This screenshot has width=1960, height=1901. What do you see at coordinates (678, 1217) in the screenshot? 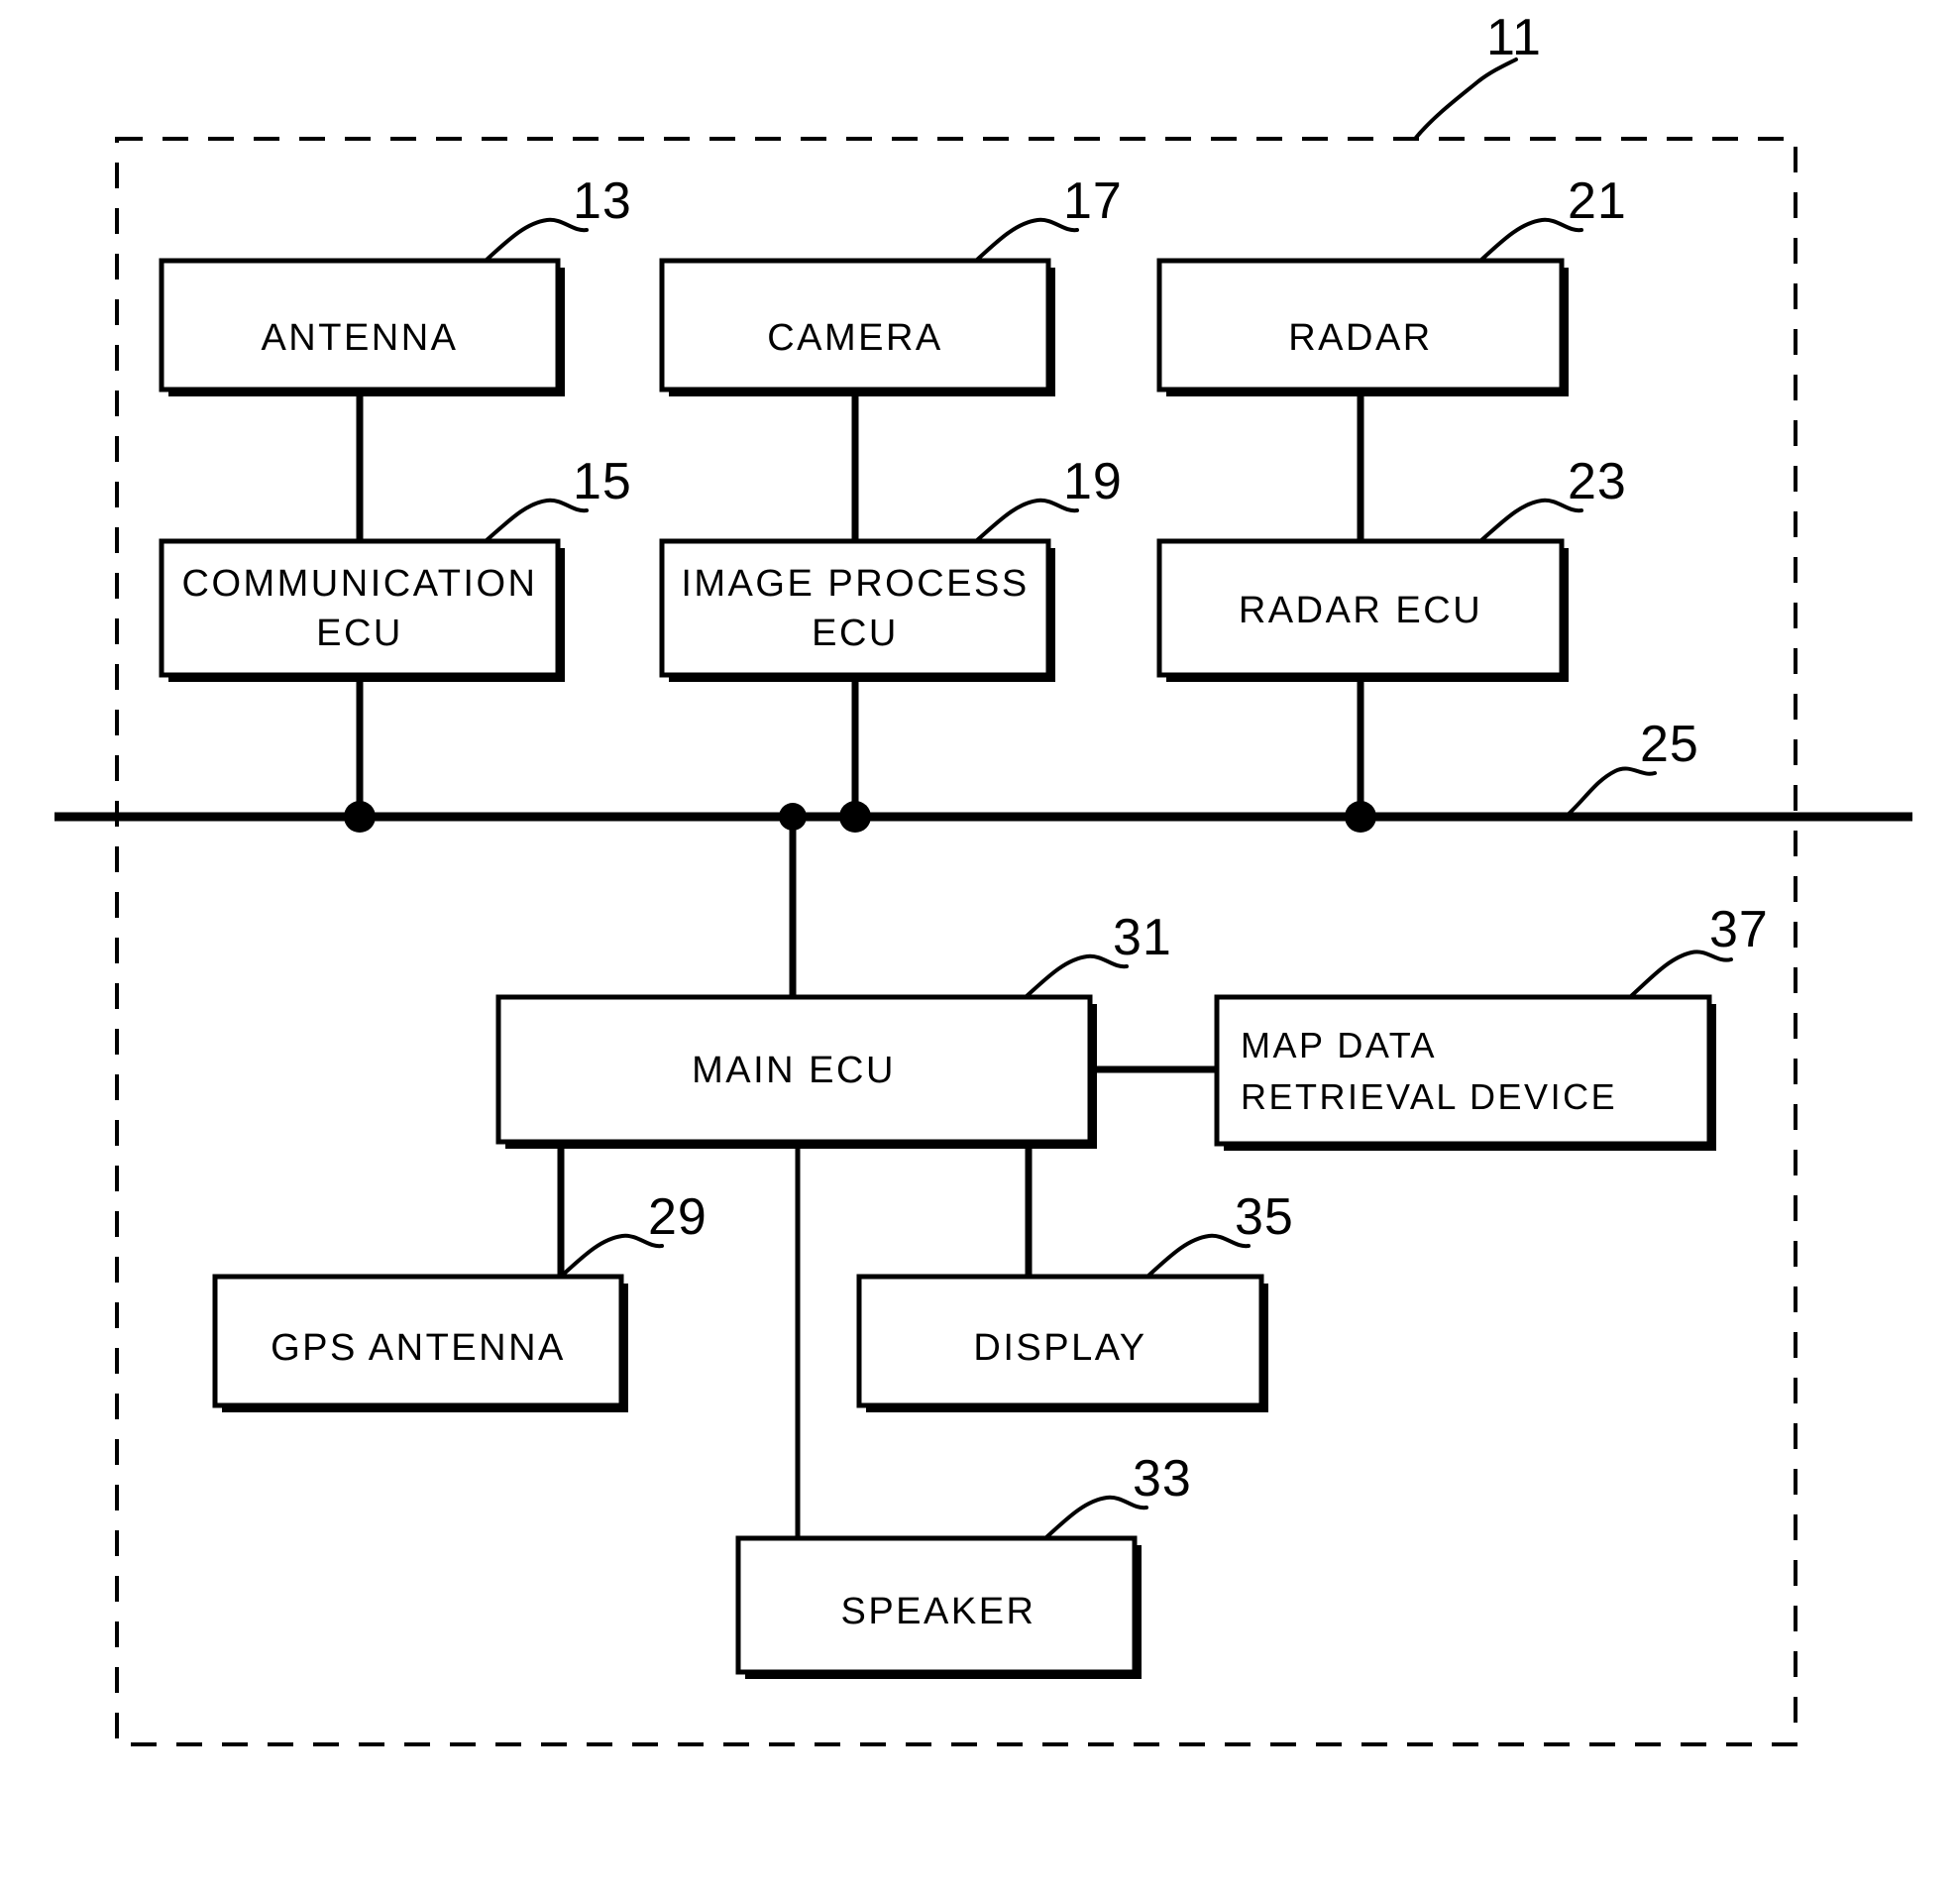
I see `ref-num-29: 29` at bounding box center [678, 1217].